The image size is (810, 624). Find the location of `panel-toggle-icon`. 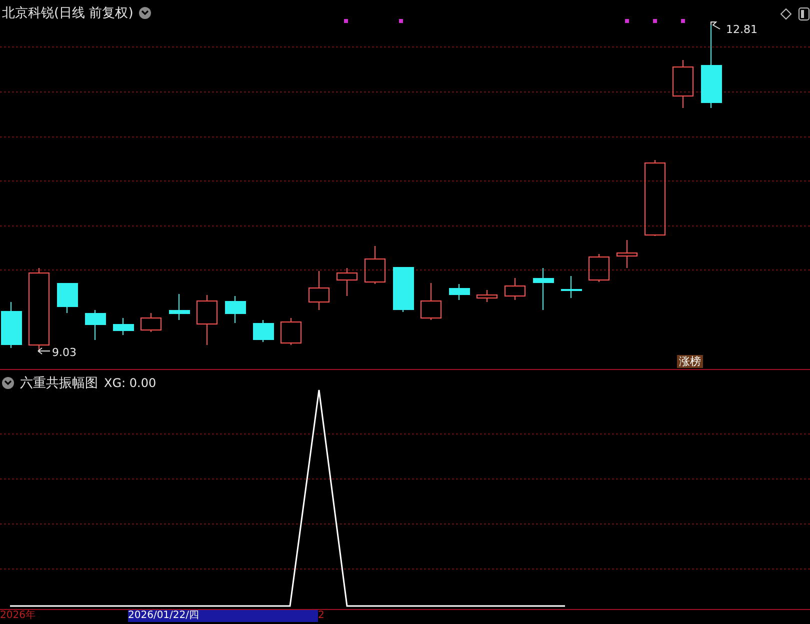

panel-toggle-icon is located at coordinates (804, 14).